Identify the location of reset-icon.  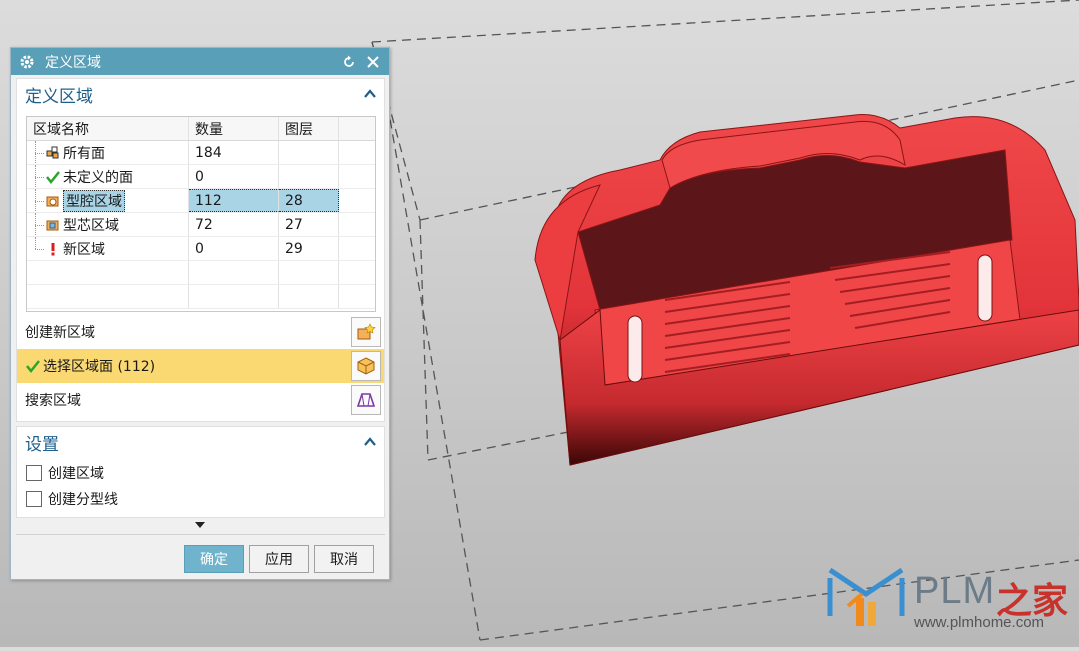
(349, 62).